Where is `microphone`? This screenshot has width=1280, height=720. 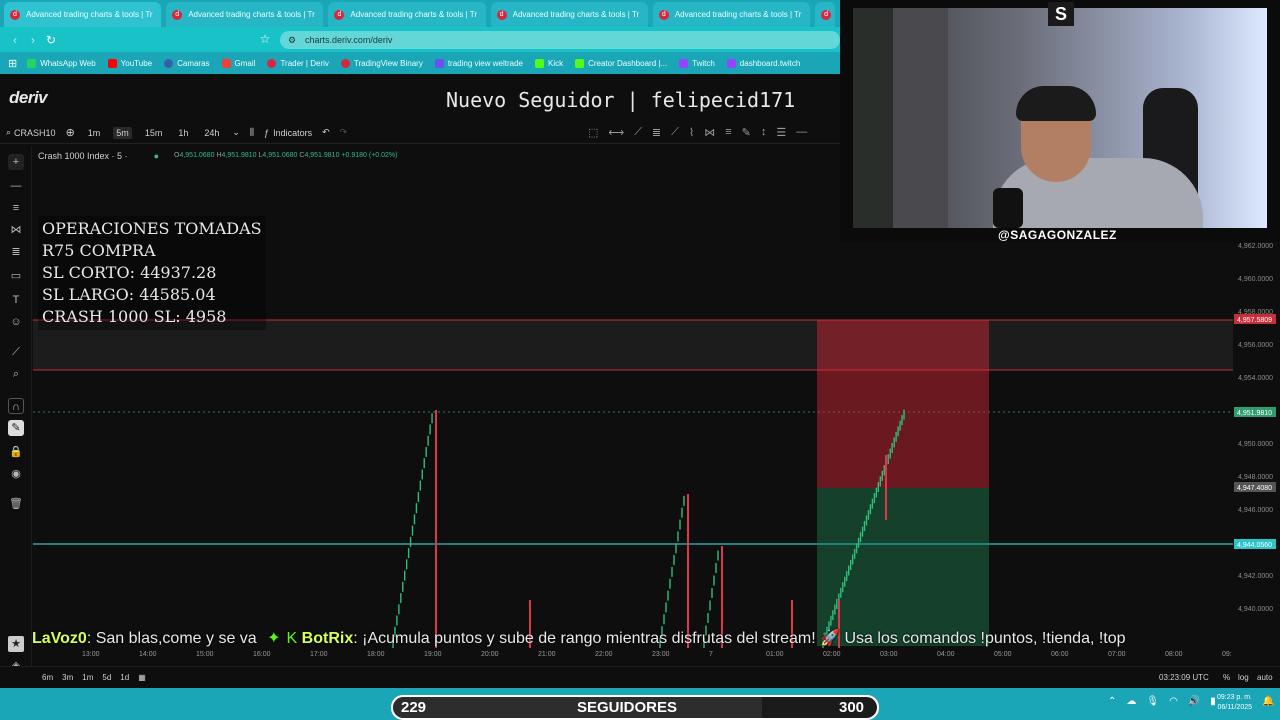
microphone is located at coordinates (1008, 208).